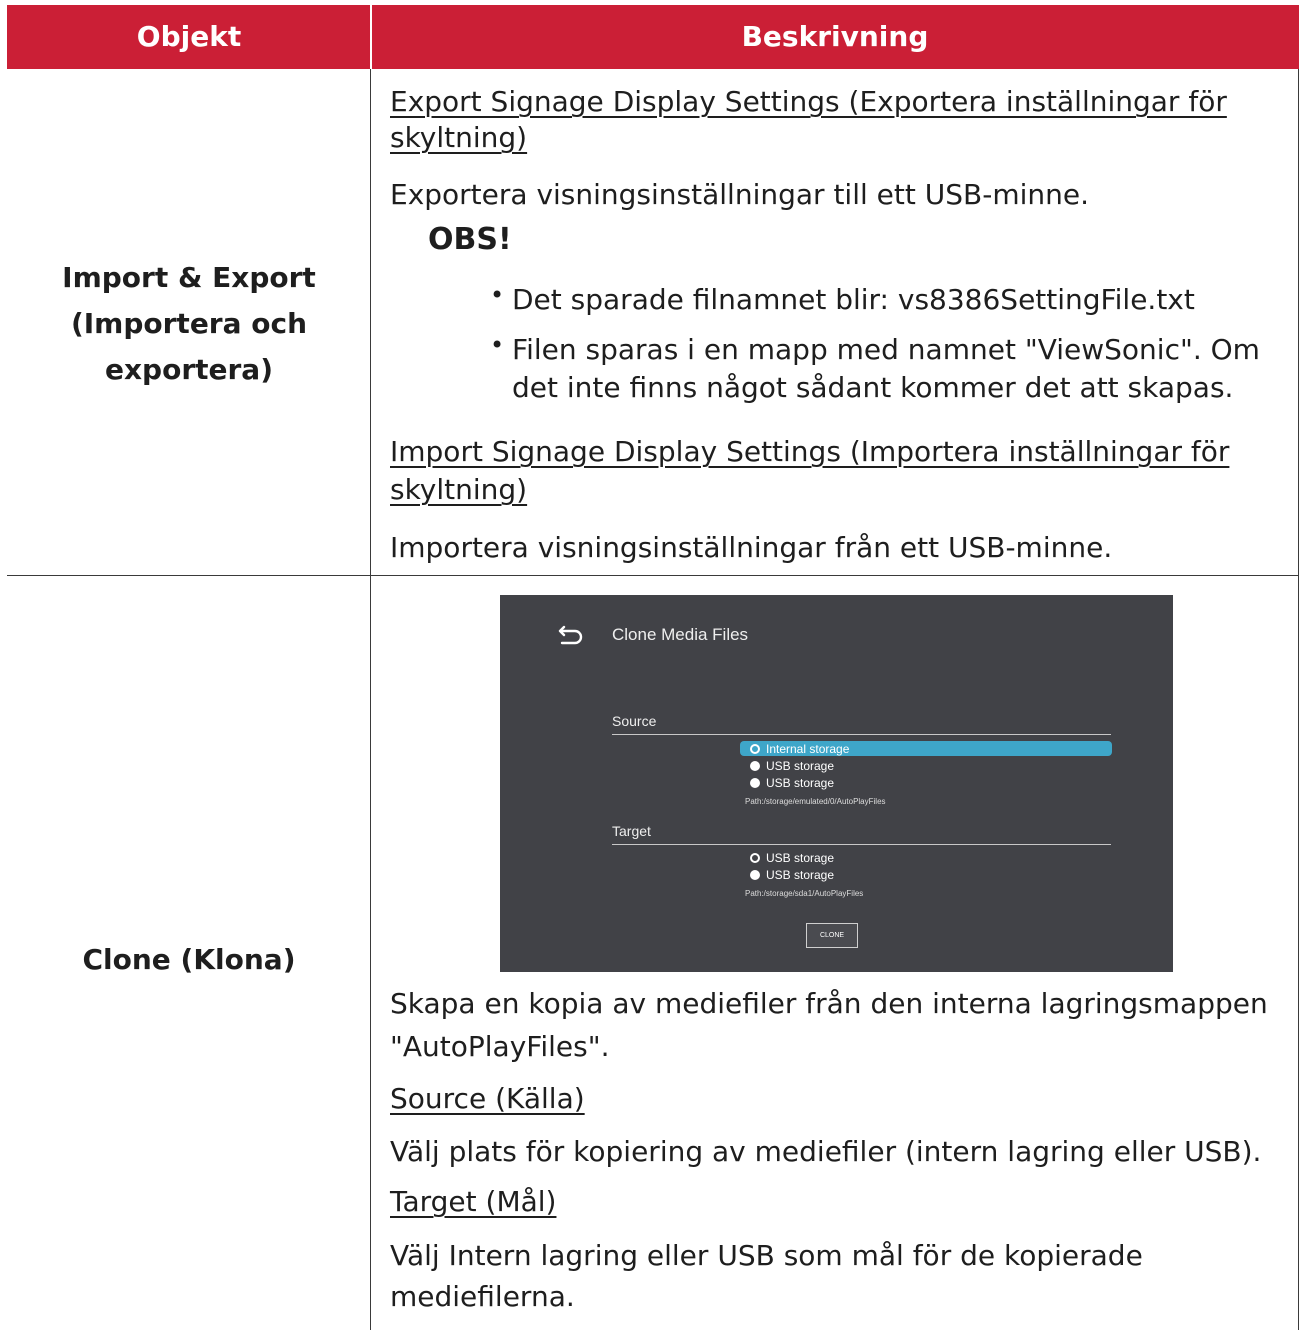  Describe the element at coordinates (861, 844) in the screenshot. I see `target-divider` at that location.